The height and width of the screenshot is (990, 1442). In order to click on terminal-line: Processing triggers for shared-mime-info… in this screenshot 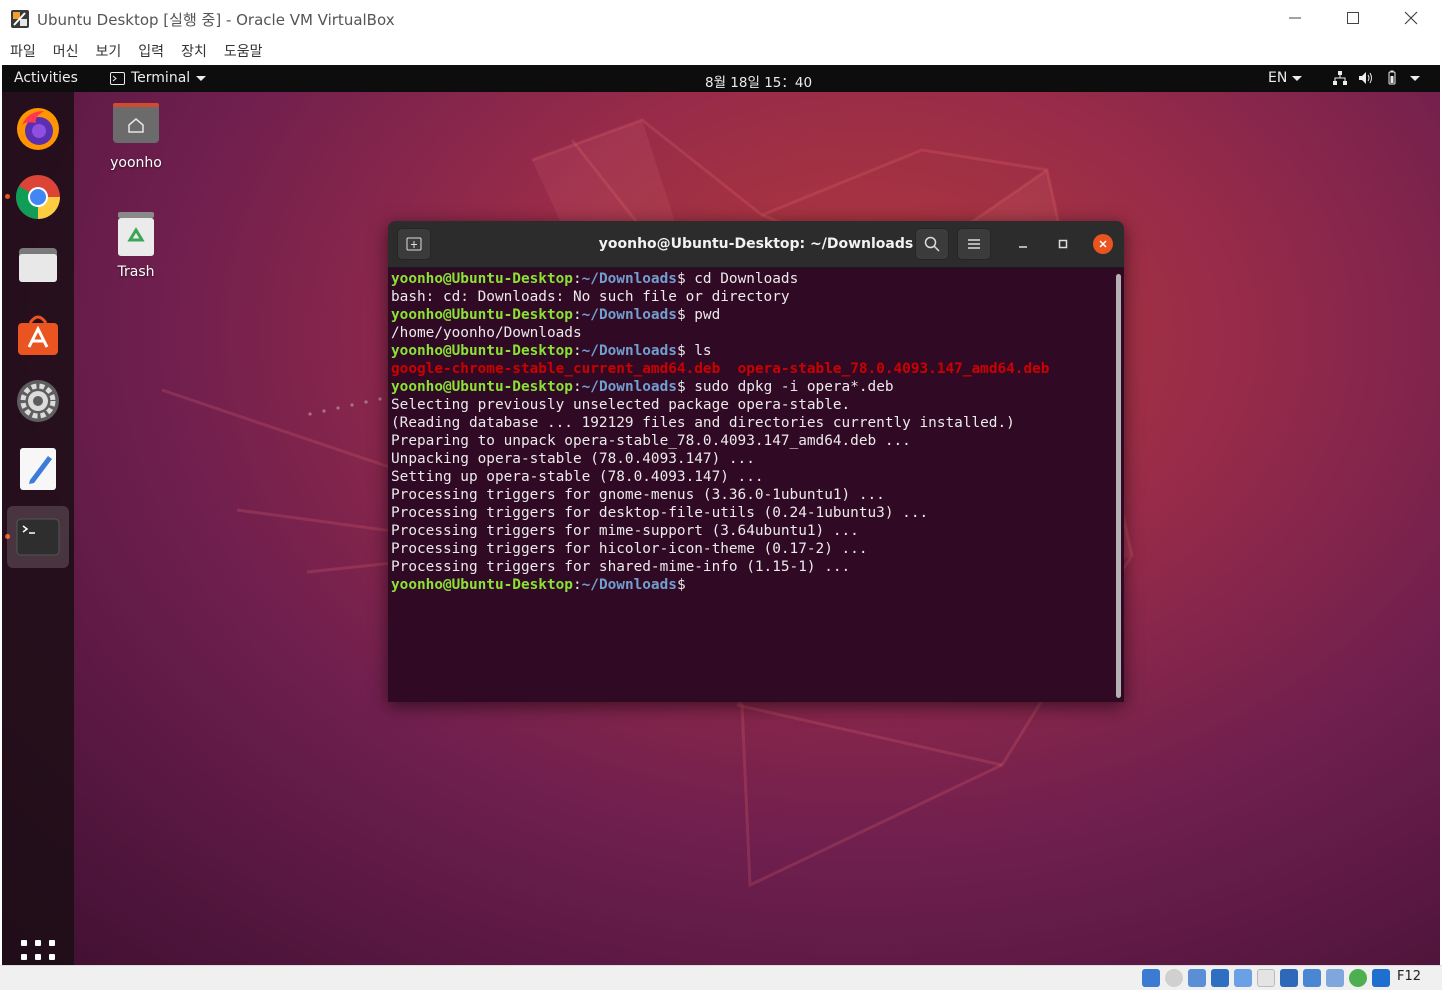, I will do `click(751, 567)`.